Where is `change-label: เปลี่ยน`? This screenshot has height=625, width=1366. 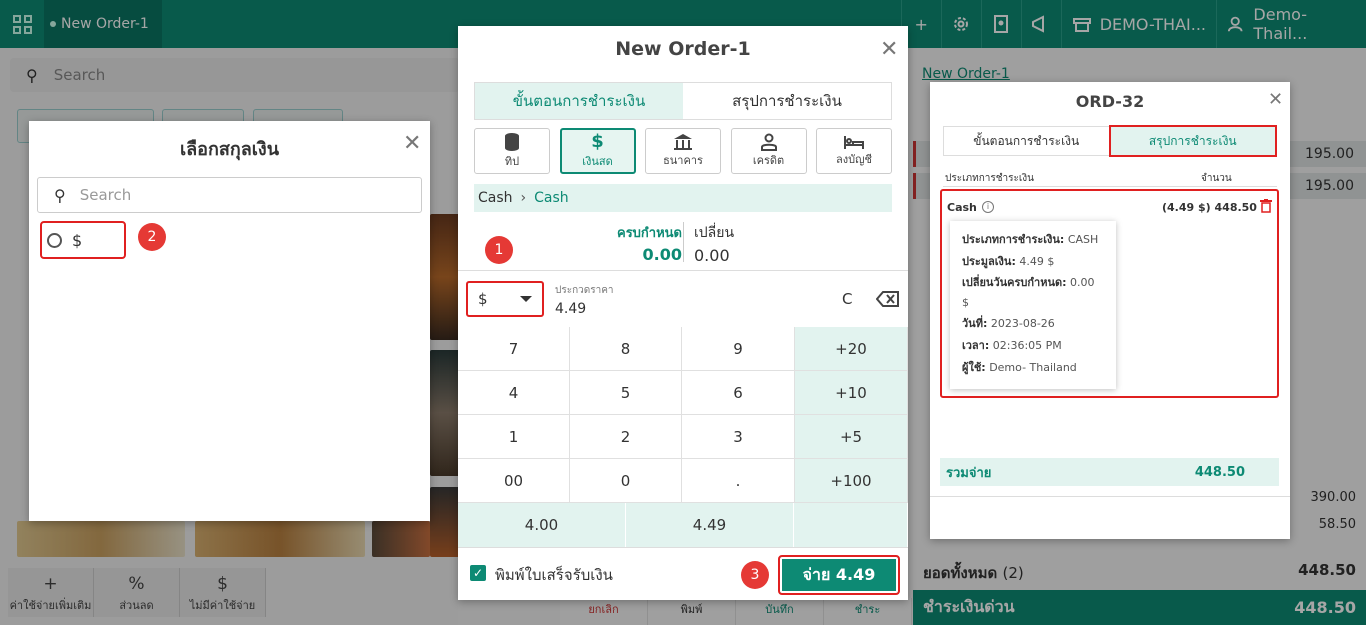
change-label: เปลี่ยน is located at coordinates (714, 233).